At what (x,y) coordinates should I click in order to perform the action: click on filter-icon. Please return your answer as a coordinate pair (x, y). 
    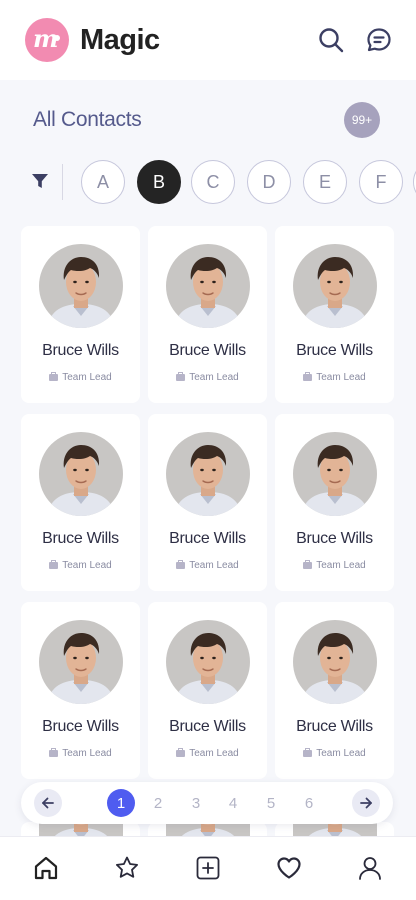
    Looking at the image, I should click on (40, 181).